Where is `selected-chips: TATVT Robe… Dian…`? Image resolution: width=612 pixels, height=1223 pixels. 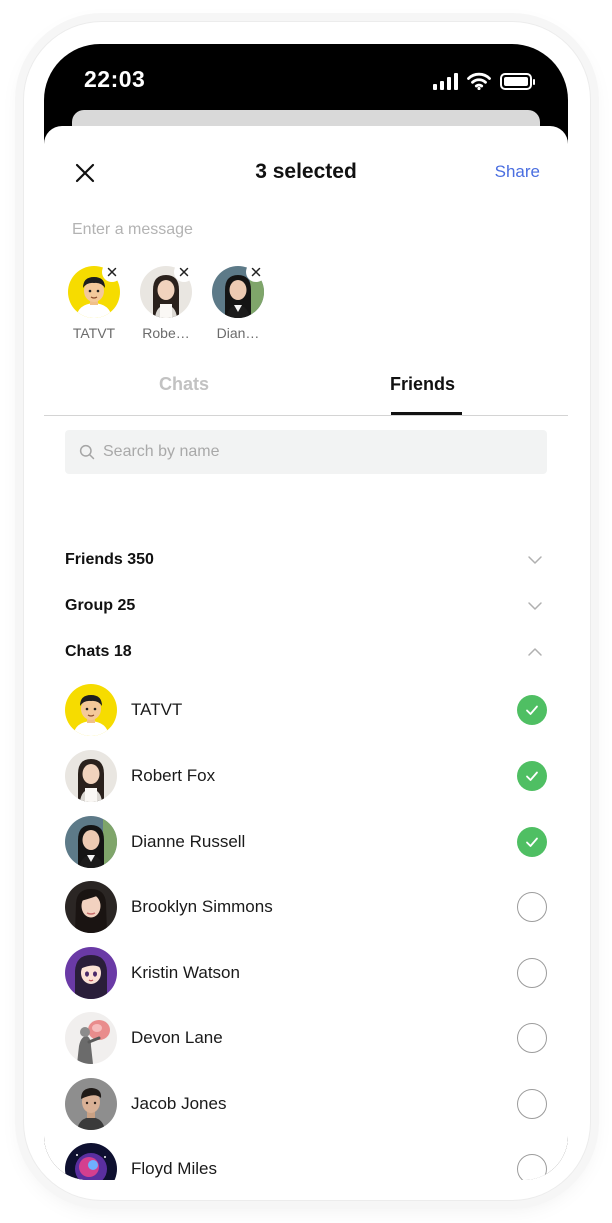 selected-chips: TATVT Robe… Dian… is located at coordinates (166, 301).